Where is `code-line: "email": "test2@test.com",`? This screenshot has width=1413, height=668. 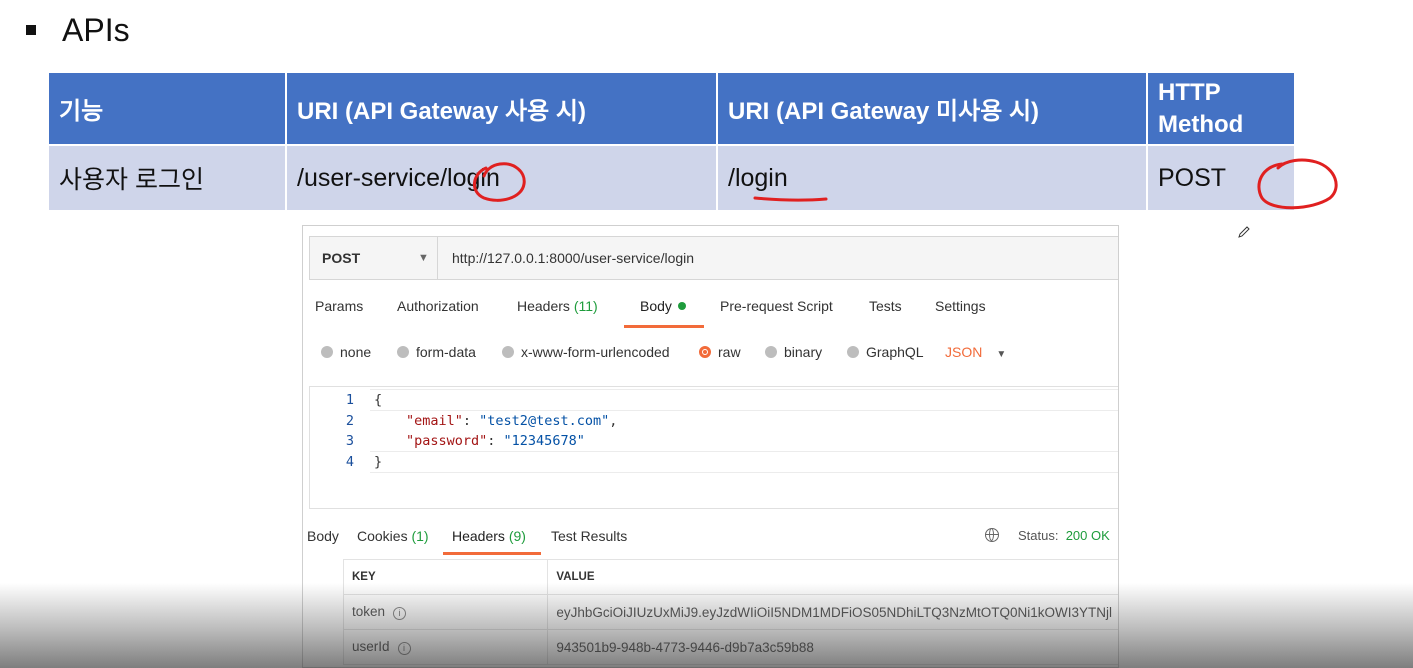 code-line: "email": "test2@test.com", is located at coordinates (512, 421).